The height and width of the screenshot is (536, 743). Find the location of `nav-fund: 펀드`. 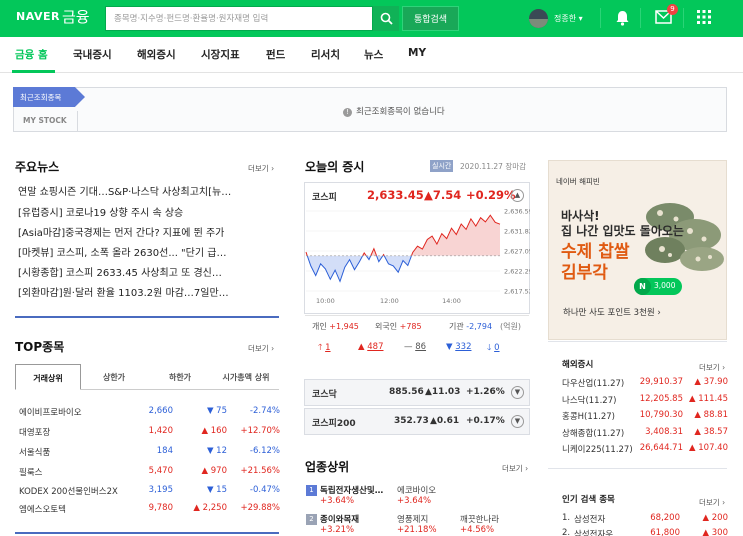

nav-fund: 펀드 is located at coordinates (275, 54).